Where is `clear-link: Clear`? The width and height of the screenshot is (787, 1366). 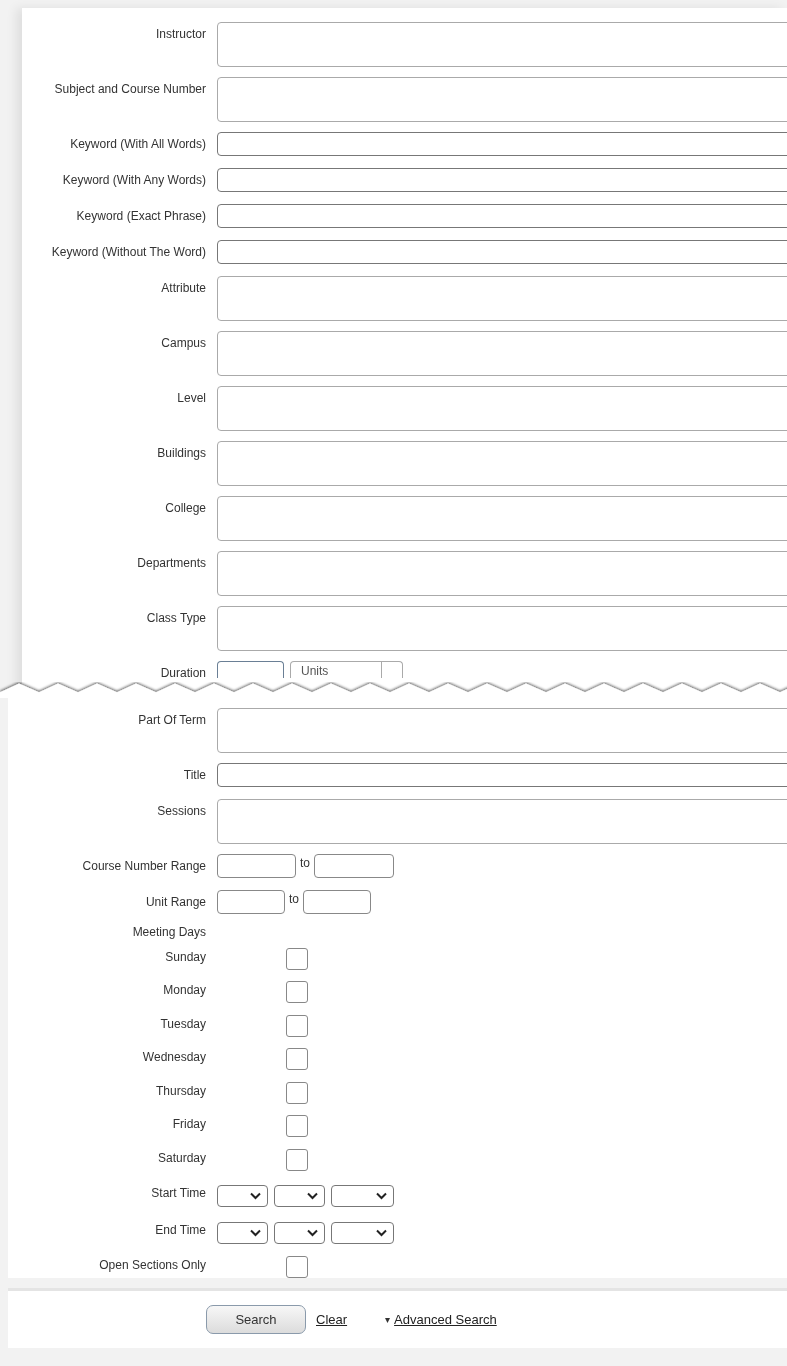 clear-link: Clear is located at coordinates (332, 1320).